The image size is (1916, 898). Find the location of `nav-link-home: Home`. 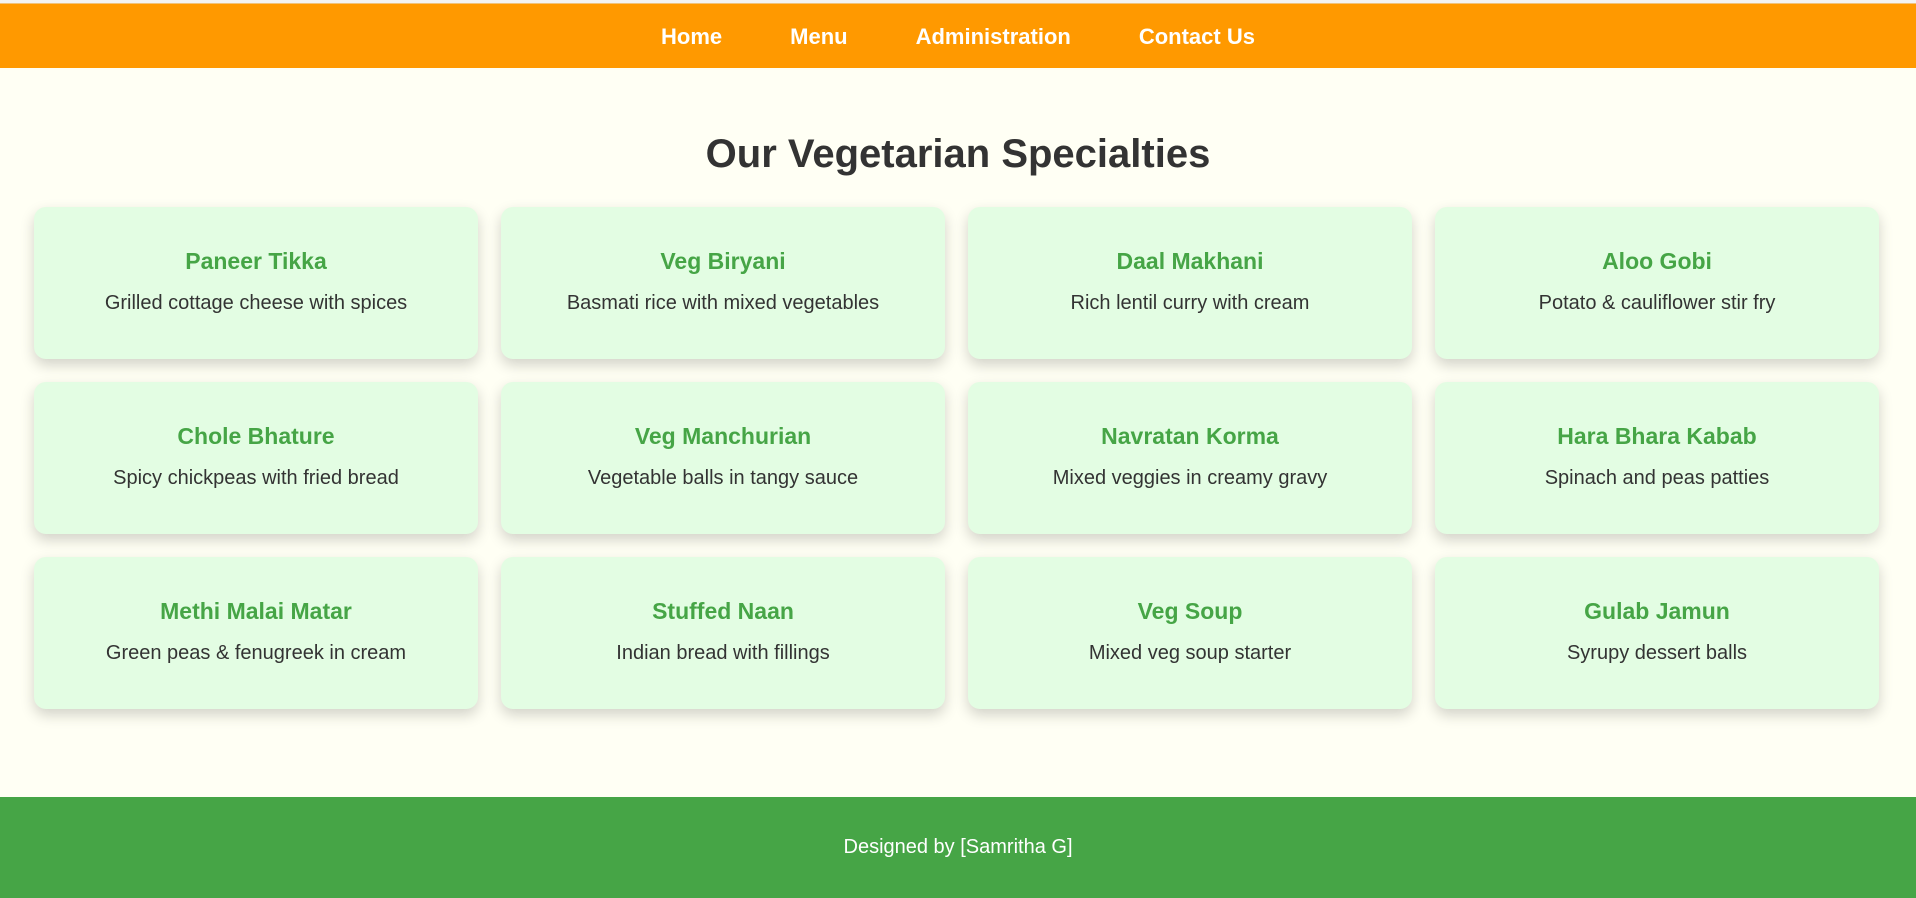

nav-link-home: Home is located at coordinates (691, 36).